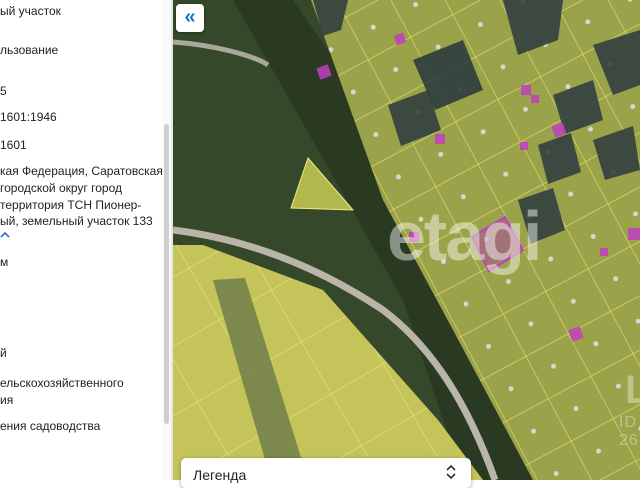 The width and height of the screenshot is (640, 488). Describe the element at coordinates (28, 117) in the screenshot. I see `panel-line: 1601:1946` at that location.